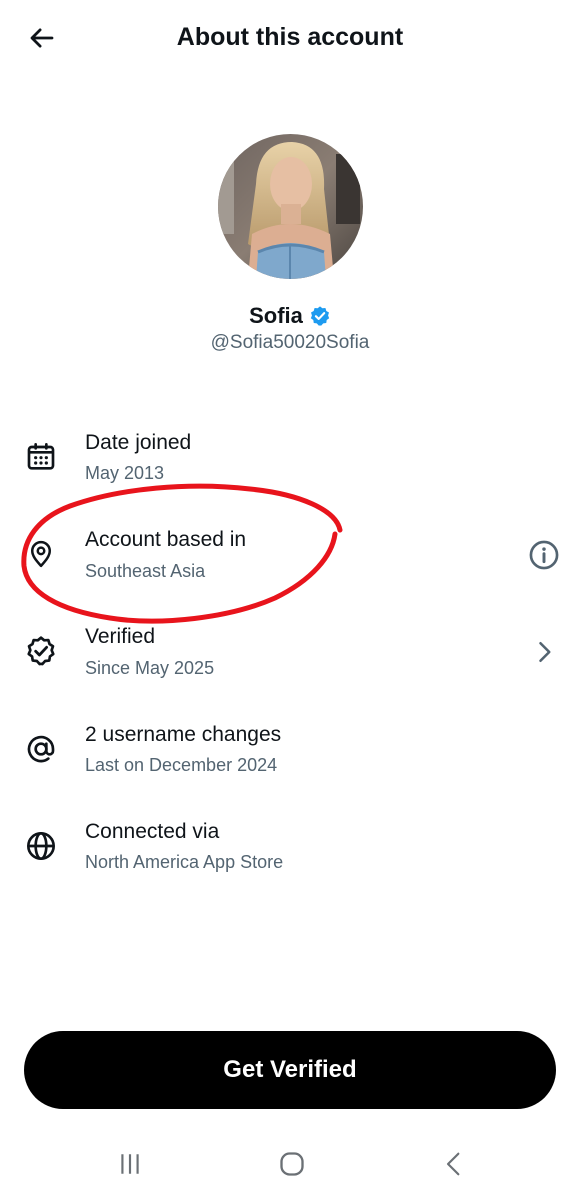 The width and height of the screenshot is (580, 1200). I want to click on row-date-joined: Date joined May 2013, so click(290, 460).